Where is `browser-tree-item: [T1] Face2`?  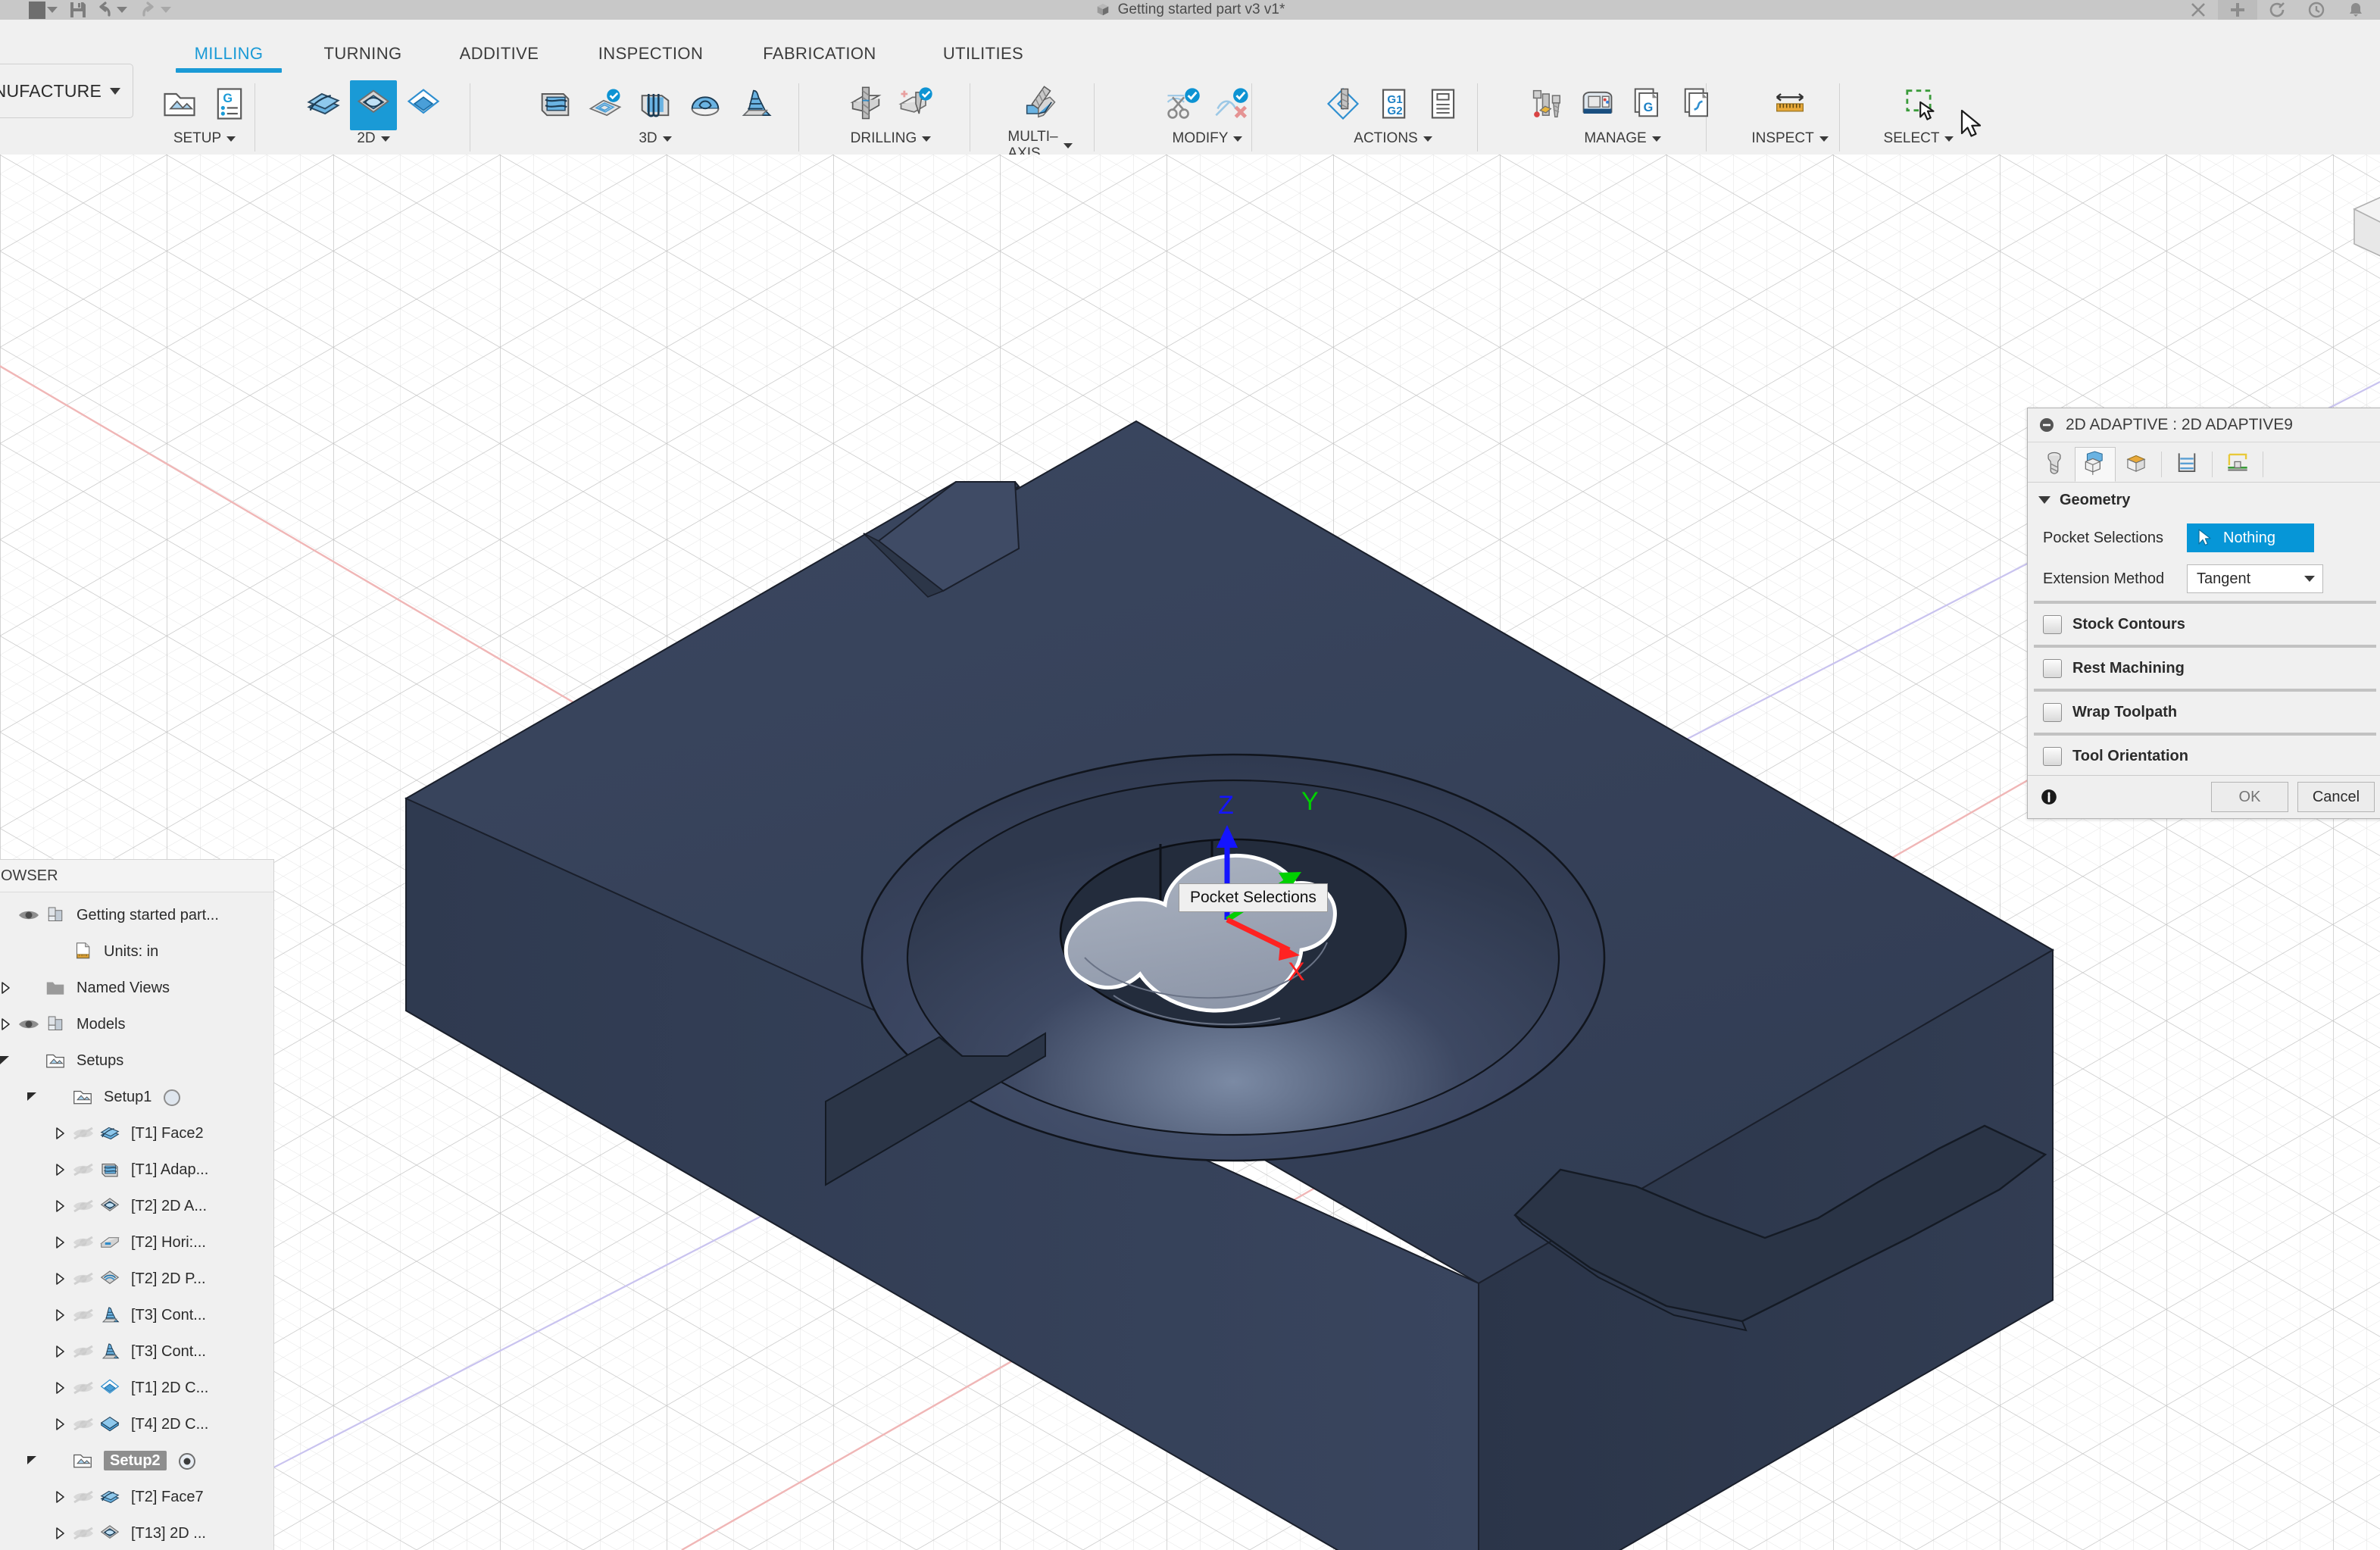
browser-tree-item: [T1] Face2 is located at coordinates (136, 1133).